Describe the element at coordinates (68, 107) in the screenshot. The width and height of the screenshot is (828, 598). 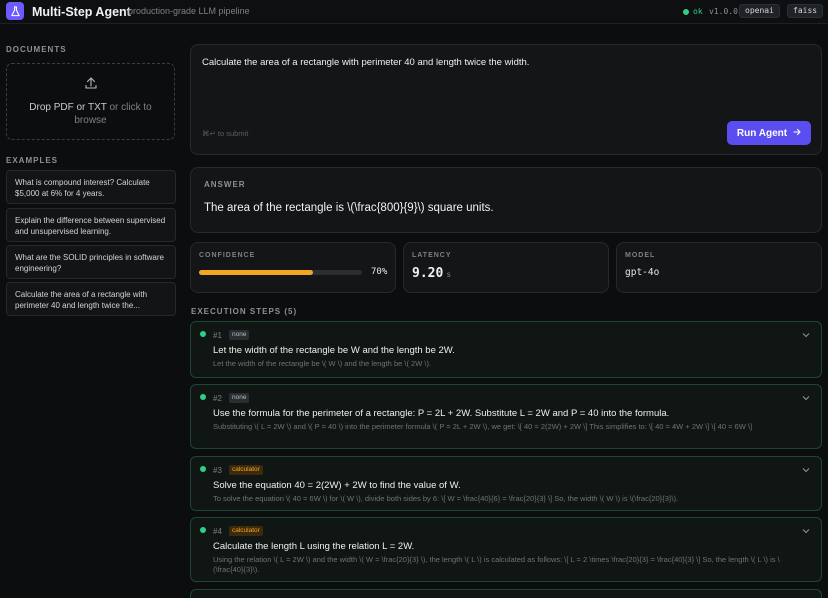
I see `drop-main-text: Drop PDF or TXT` at that location.